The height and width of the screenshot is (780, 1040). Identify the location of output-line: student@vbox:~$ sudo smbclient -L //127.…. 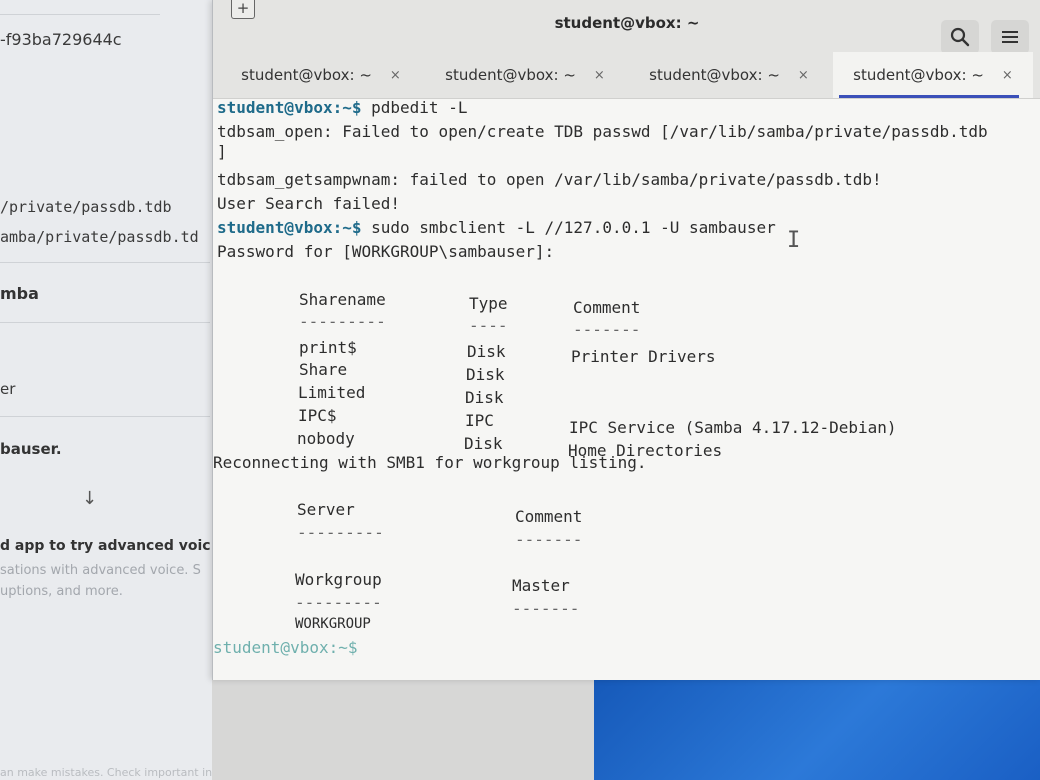
(496, 227).